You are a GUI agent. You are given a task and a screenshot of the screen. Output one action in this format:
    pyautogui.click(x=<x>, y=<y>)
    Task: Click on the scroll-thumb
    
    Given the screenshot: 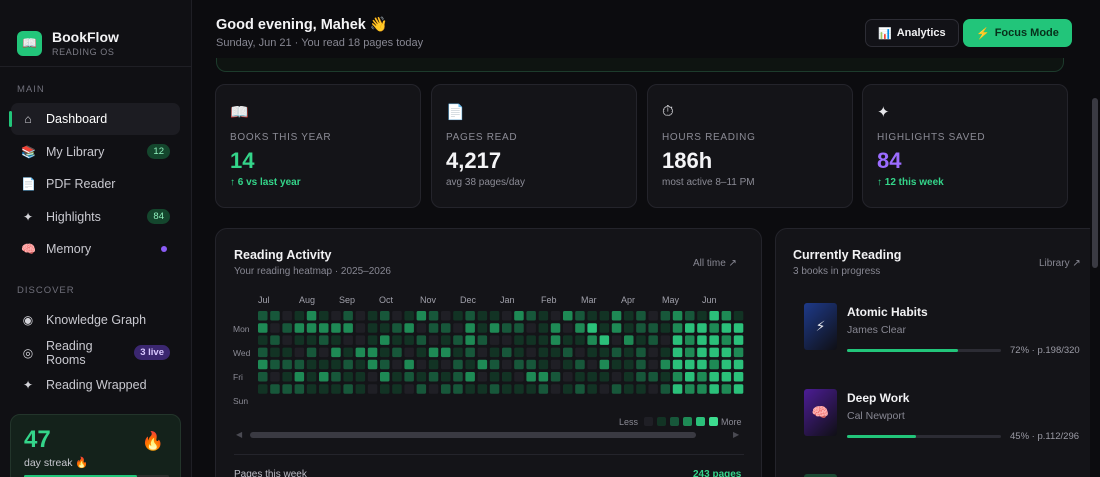 What is the action you would take?
    pyautogui.click(x=1095, y=183)
    